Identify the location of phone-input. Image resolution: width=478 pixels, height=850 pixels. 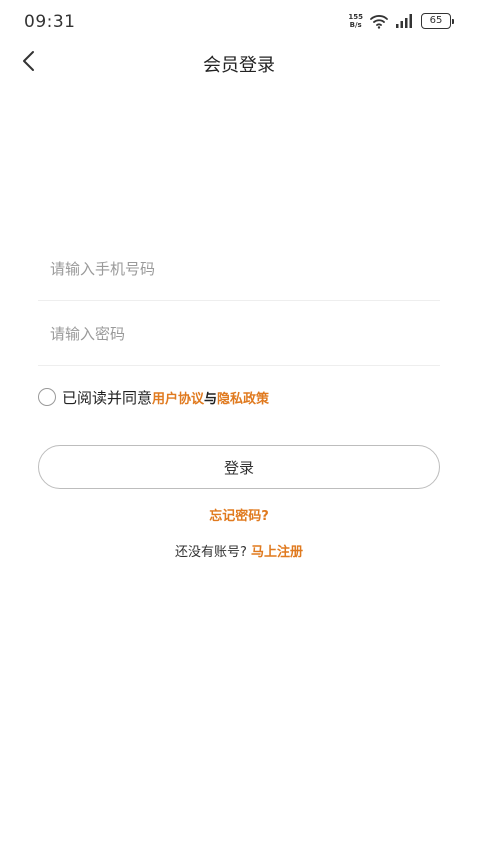
(240, 269).